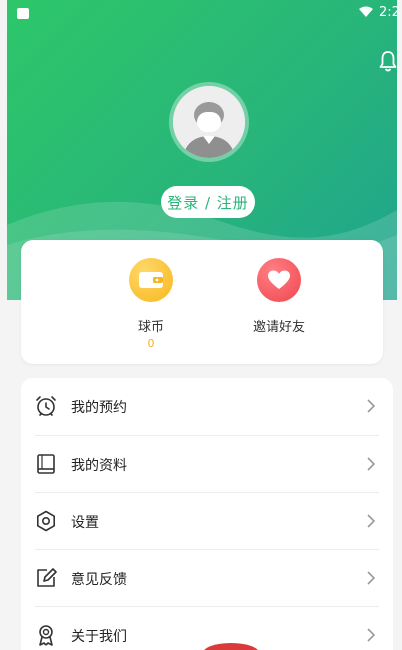  Describe the element at coordinates (150, 327) in the screenshot. I see `coins-label: 球币` at that location.